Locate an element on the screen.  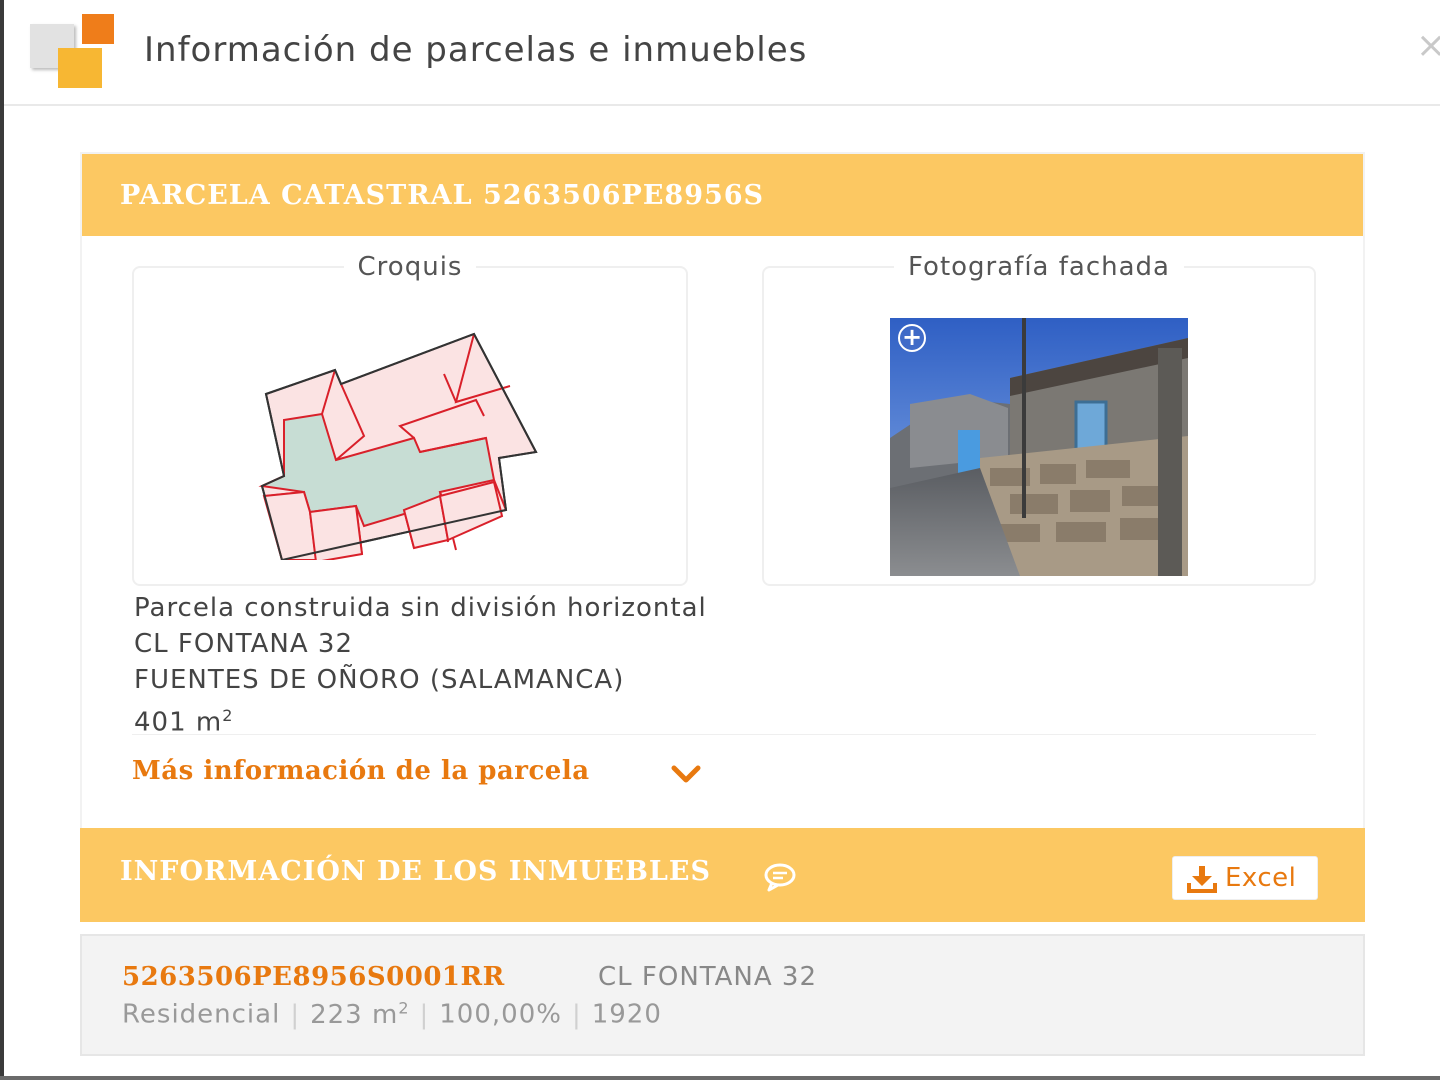
excel-label: Excel is located at coordinates (1261, 878).